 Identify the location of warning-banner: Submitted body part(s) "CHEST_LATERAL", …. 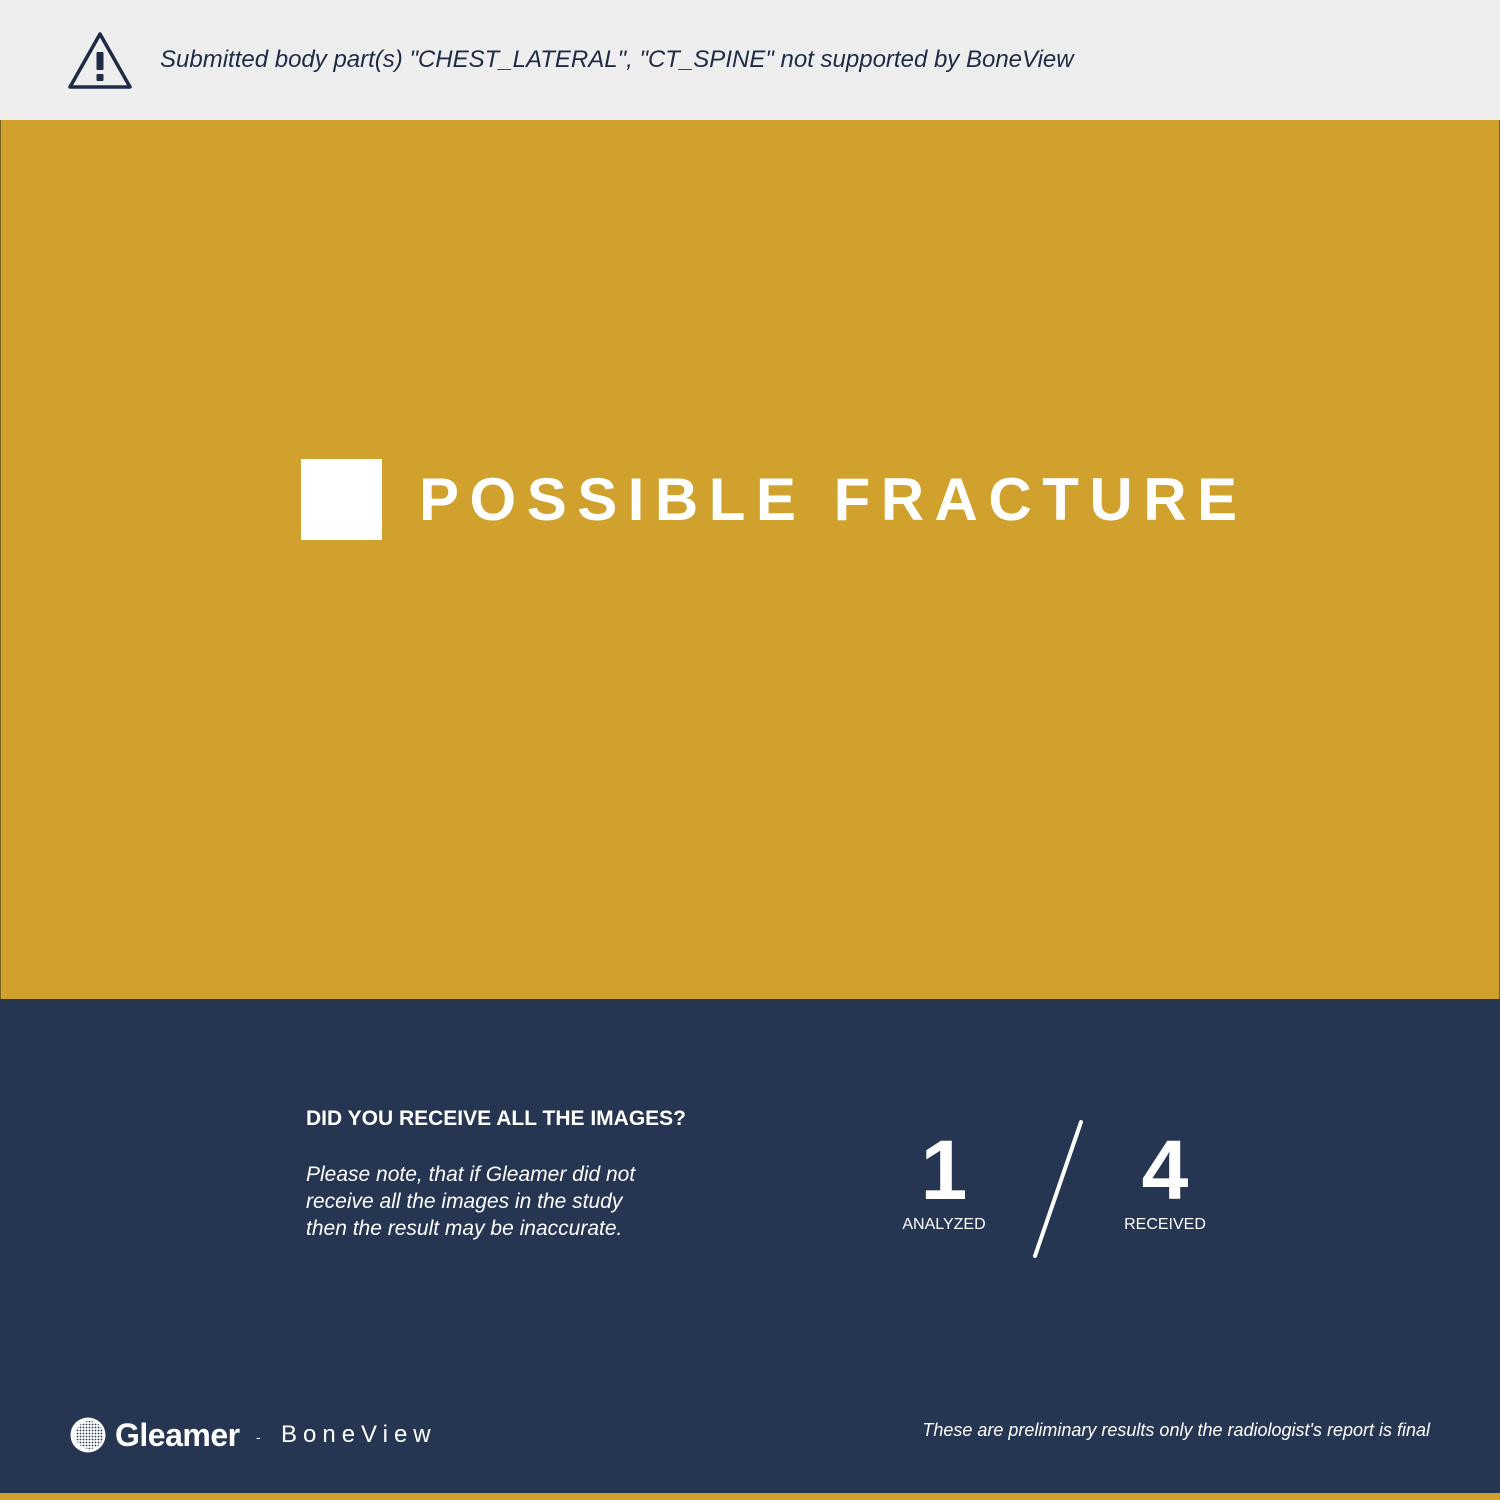
(750, 60).